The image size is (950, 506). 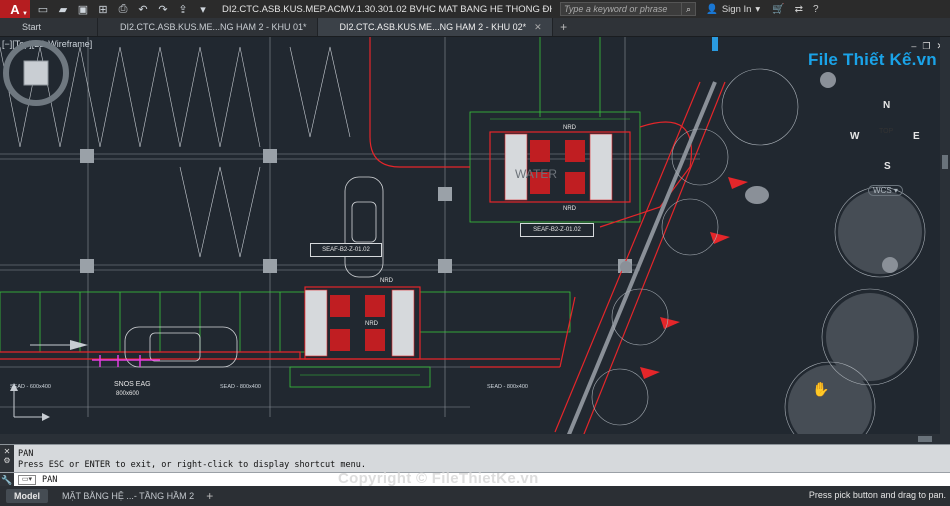 I want to click on room-tag-1: SEAF-B2-Z-01.02, so click(x=346, y=250).